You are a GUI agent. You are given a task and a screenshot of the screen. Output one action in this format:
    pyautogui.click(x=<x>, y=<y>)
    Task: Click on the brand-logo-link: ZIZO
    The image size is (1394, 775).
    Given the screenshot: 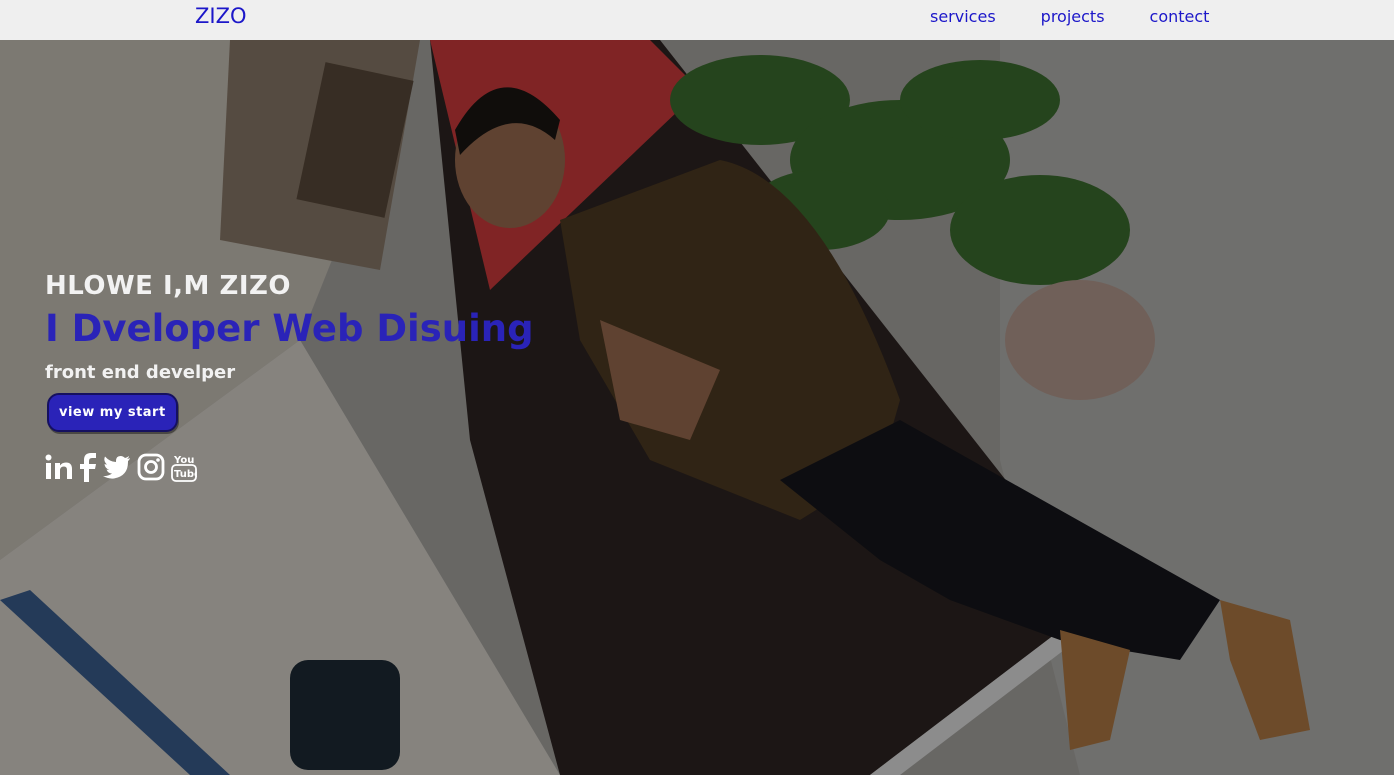 What is the action you would take?
    pyautogui.click(x=221, y=16)
    